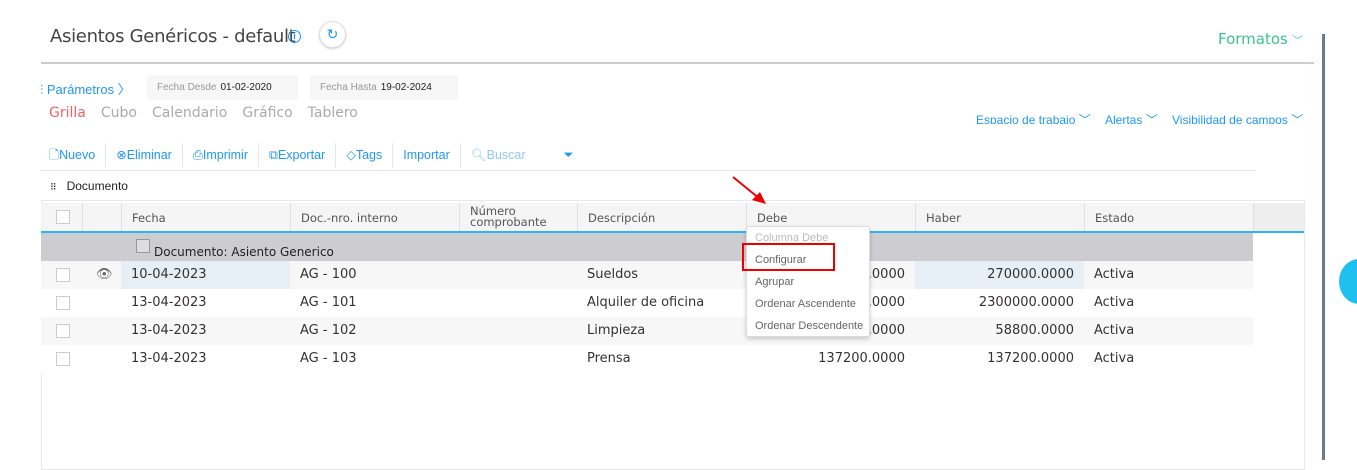  Describe the element at coordinates (328, 330) in the screenshot. I see `cell-doc: AG - 102` at that location.